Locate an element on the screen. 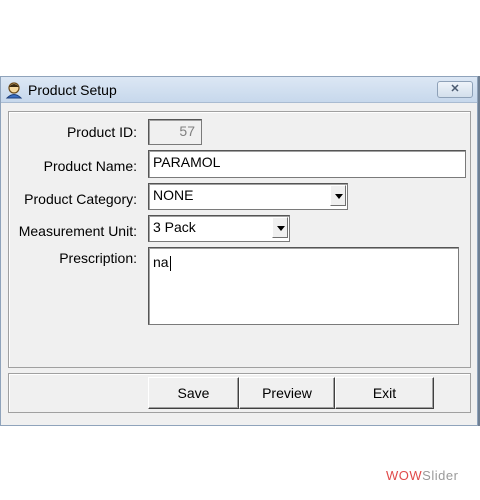 Image resolution: width=480 pixels, height=500 pixels. prescription-label: Prescription: is located at coordinates (98, 258).